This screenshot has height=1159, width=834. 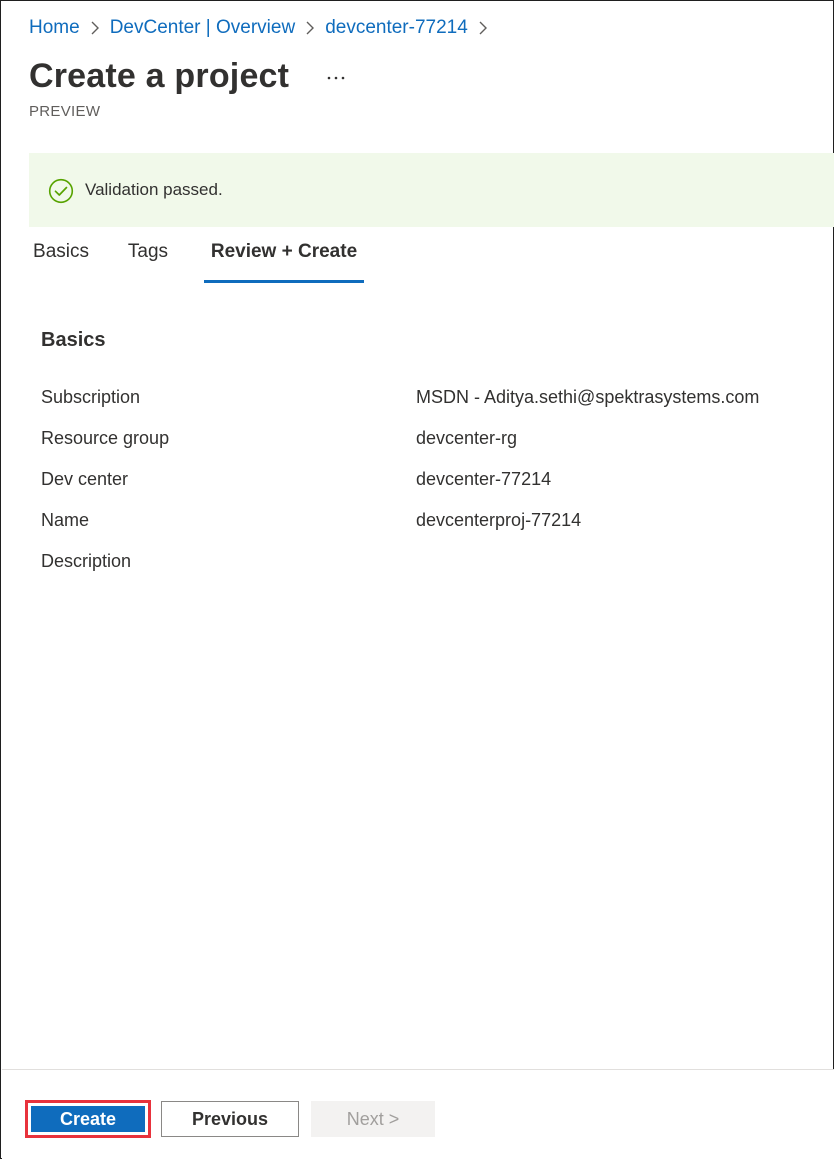 What do you see at coordinates (105, 438) in the screenshot?
I see `summary-label: Resource group` at bounding box center [105, 438].